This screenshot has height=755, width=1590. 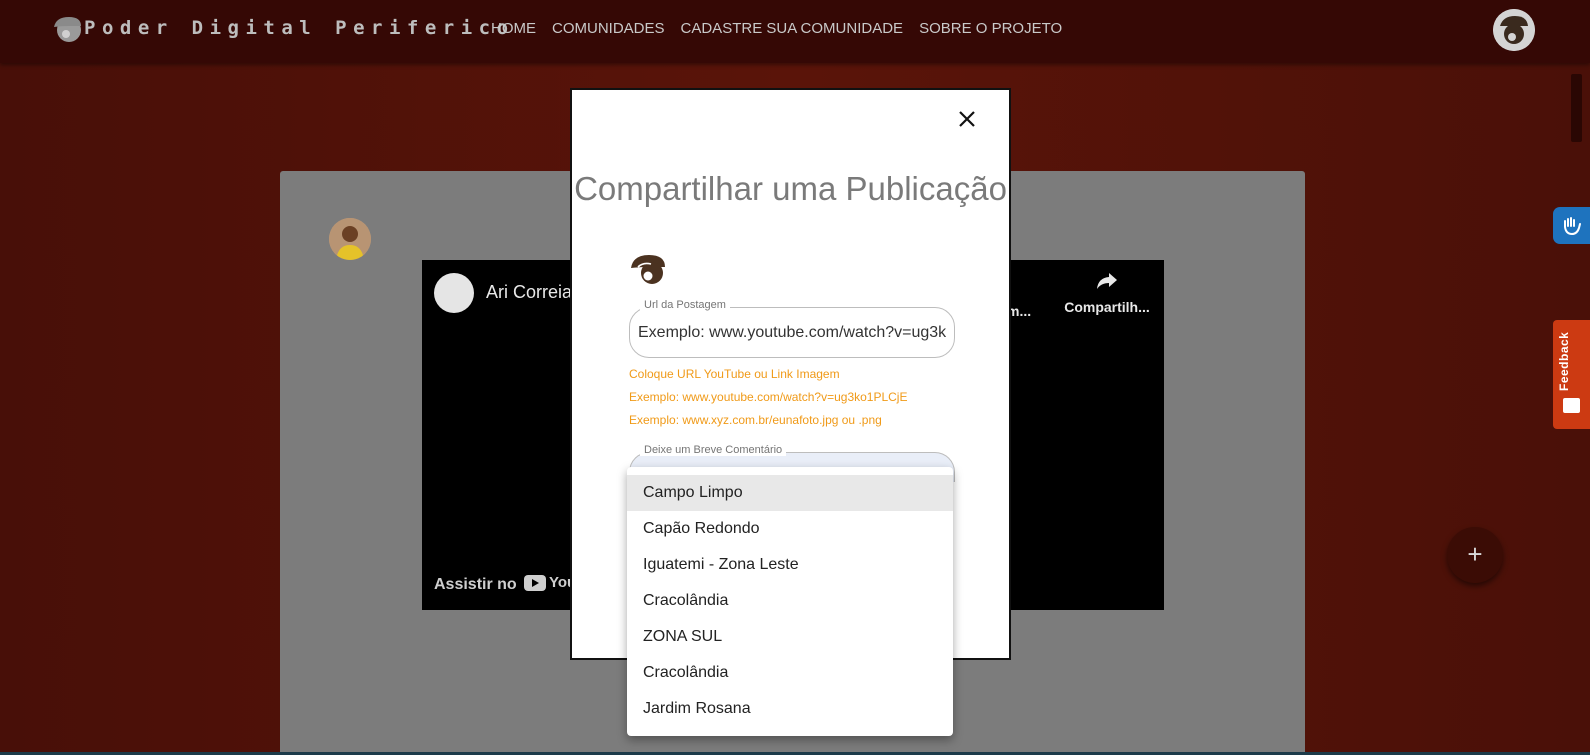 I want to click on post-author-avatar, so click(x=350, y=239).